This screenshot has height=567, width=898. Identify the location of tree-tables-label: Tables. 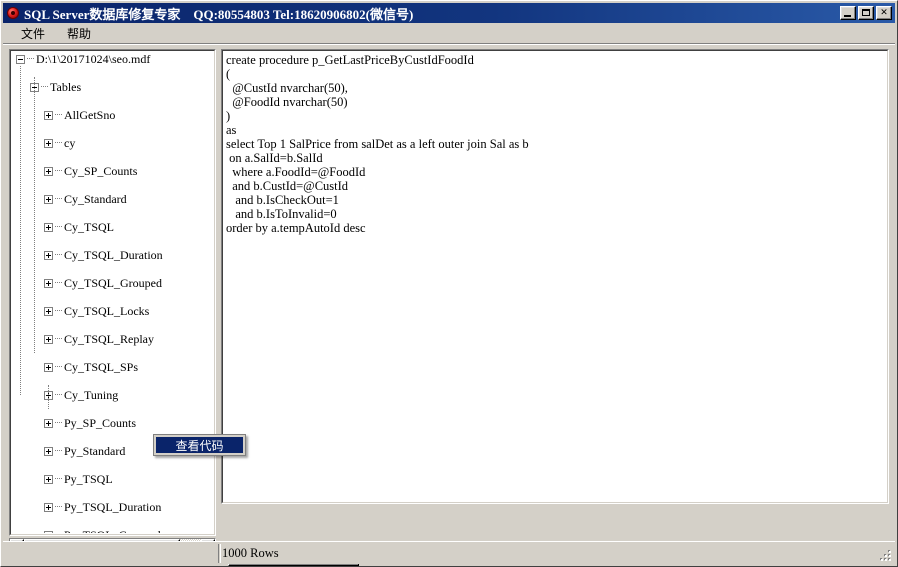
(65, 87).